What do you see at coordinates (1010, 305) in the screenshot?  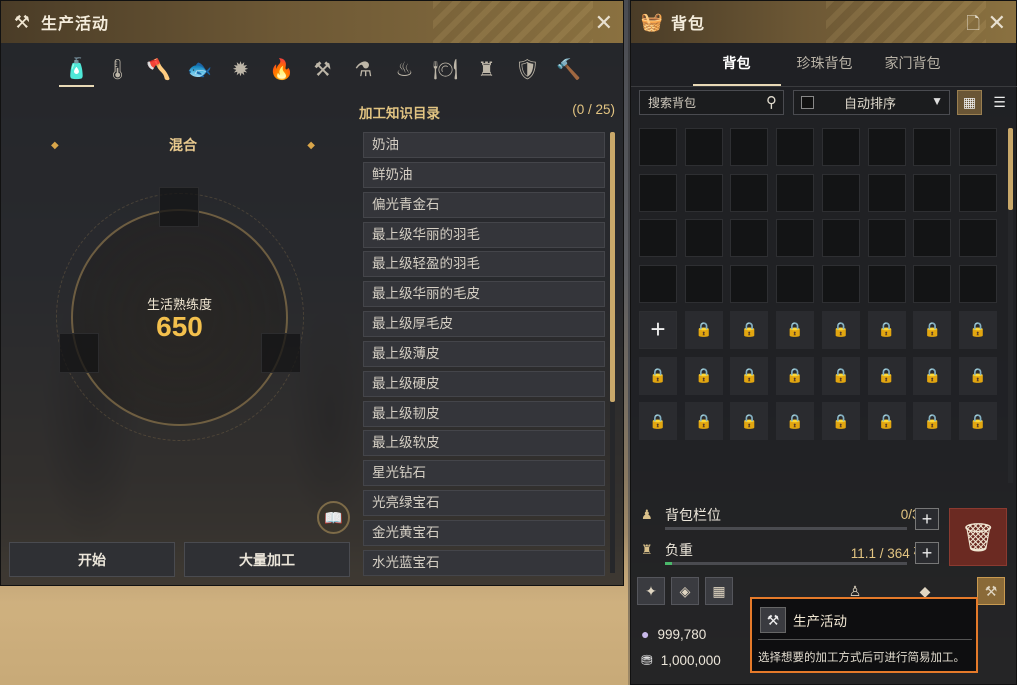 I see `inventory-scrollbar` at bounding box center [1010, 305].